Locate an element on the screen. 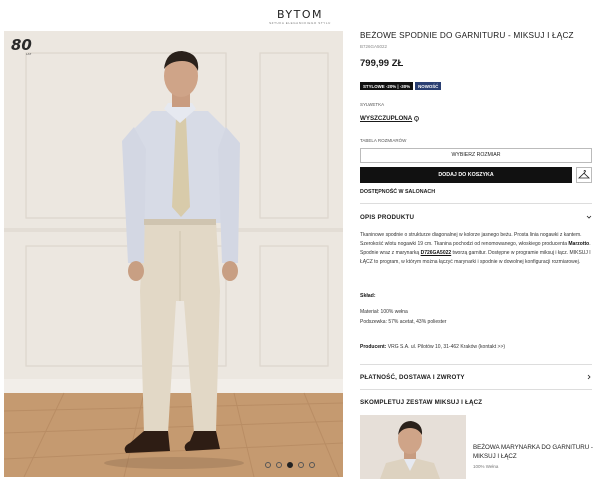  info-icon: i is located at coordinates (417, 118).